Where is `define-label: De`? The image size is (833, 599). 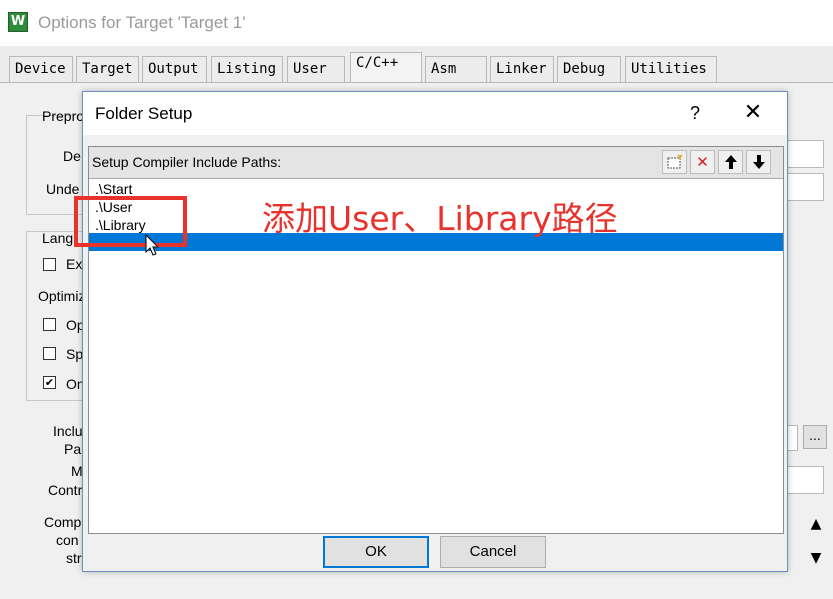
define-label: De is located at coordinates (72, 156).